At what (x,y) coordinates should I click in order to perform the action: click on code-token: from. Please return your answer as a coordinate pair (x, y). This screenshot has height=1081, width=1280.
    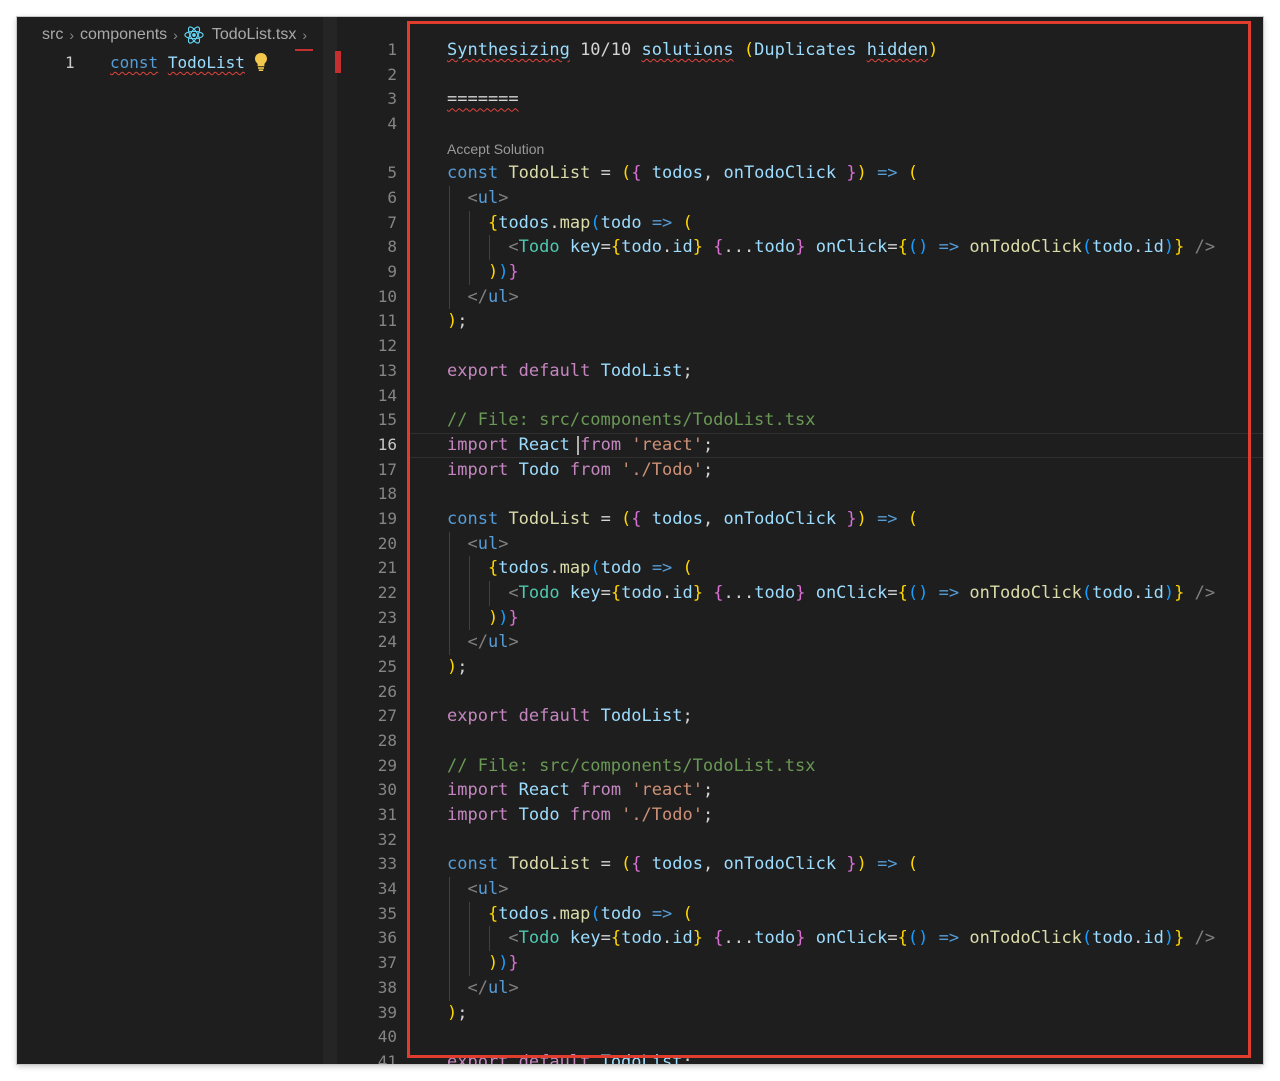
    Looking at the image, I should click on (601, 790).